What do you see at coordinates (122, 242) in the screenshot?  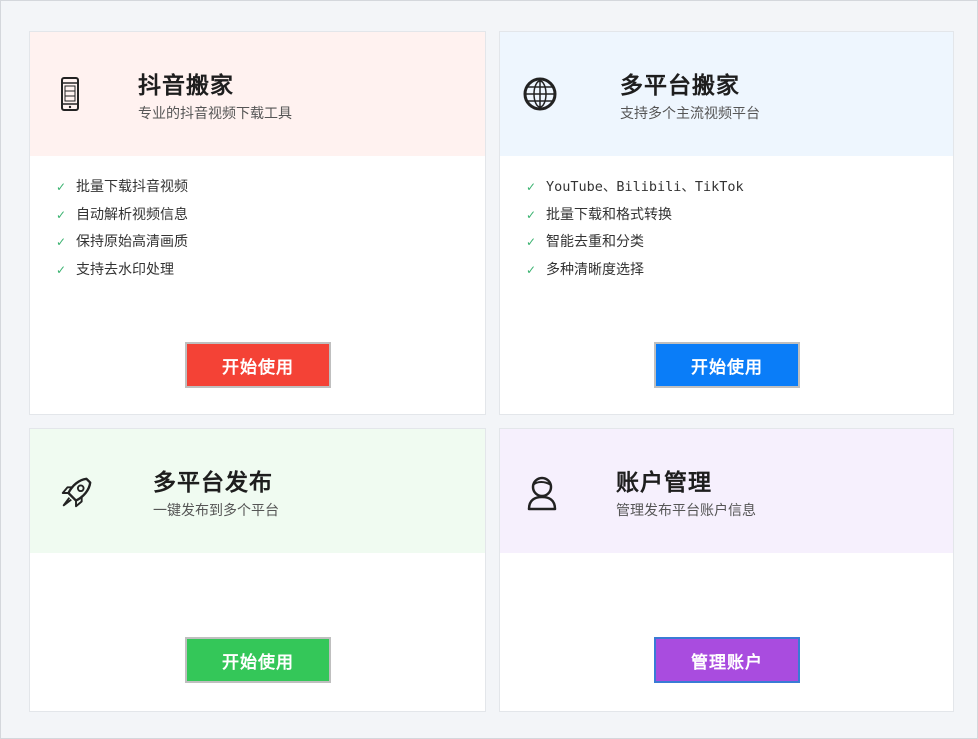 I see `list-item: ✓ 保持原始高清画质` at bounding box center [122, 242].